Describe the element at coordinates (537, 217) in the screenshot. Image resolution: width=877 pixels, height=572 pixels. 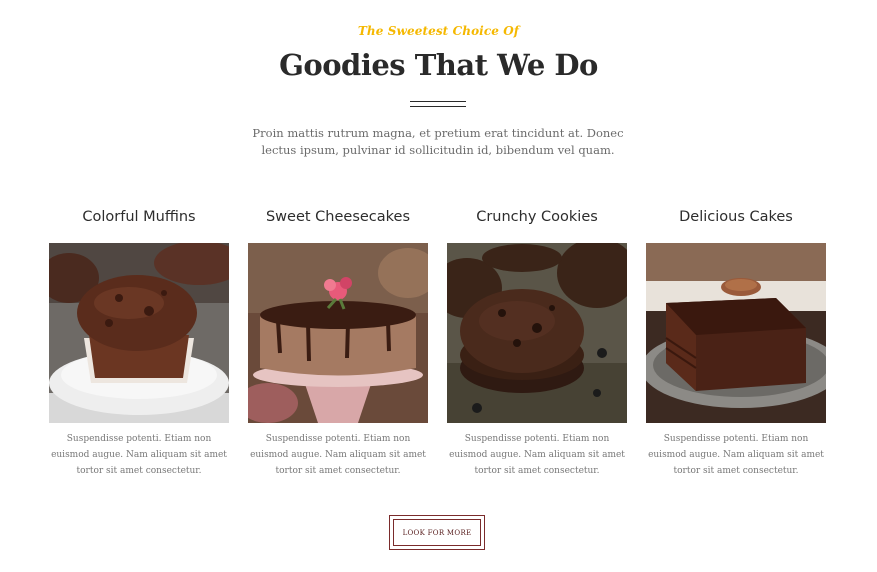
I see `product-title: Crunchy Cookies` at that location.